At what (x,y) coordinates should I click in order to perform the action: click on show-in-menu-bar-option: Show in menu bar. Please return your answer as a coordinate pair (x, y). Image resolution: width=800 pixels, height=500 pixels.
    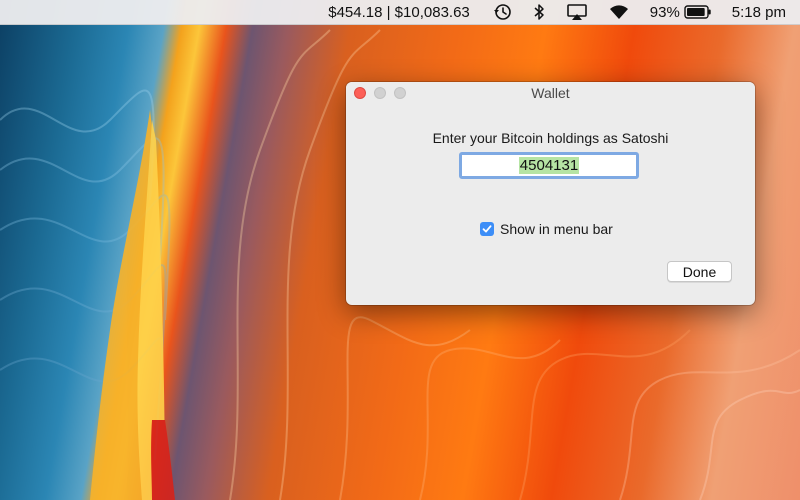
    Looking at the image, I should click on (546, 229).